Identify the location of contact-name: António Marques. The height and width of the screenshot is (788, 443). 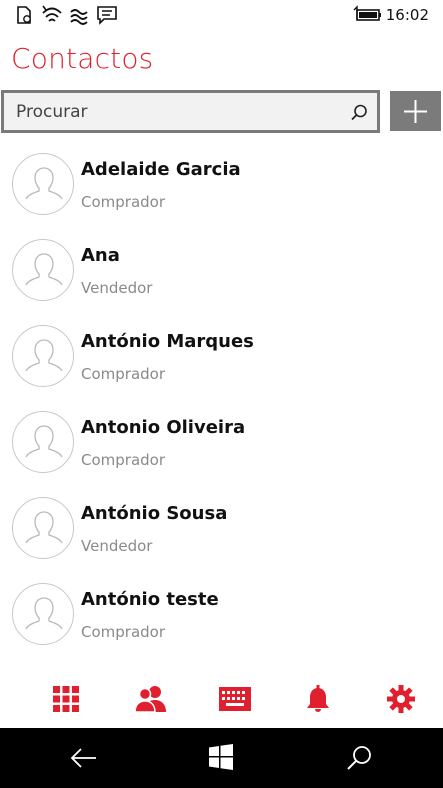
(167, 341).